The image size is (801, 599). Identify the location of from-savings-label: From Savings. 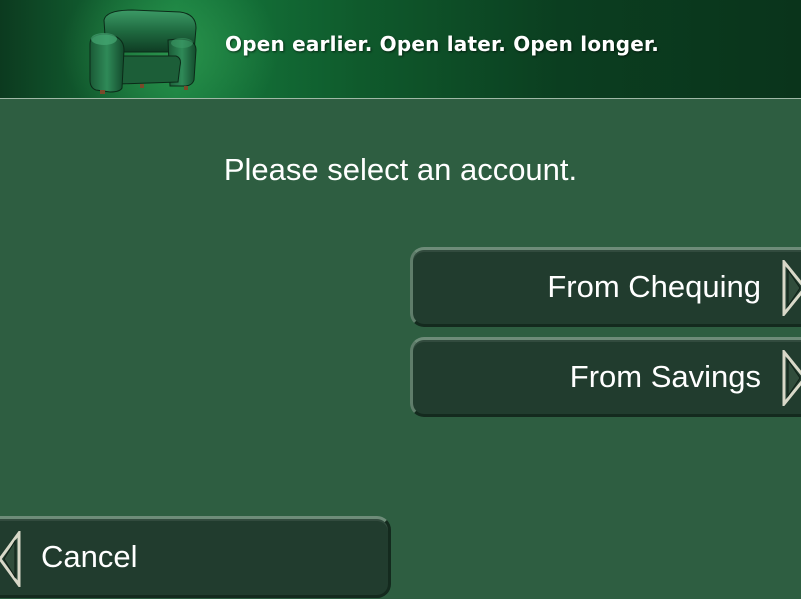
(665, 376).